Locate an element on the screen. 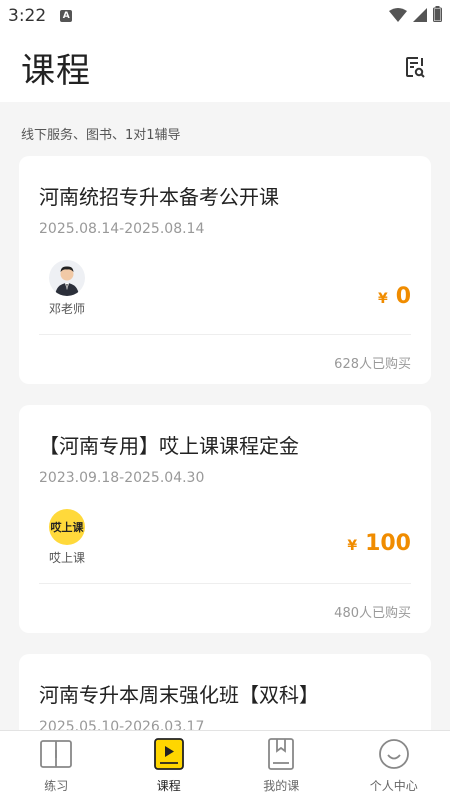 The width and height of the screenshot is (450, 800). status-bar: 3:22 A is located at coordinates (225, 16).